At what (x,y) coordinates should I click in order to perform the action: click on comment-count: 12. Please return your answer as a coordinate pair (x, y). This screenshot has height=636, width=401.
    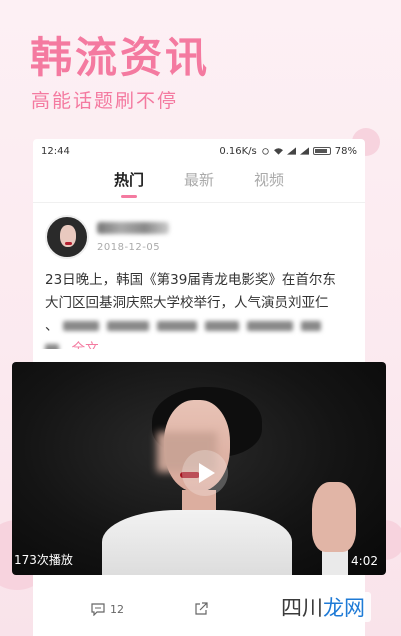
    Looking at the image, I should click on (117, 609).